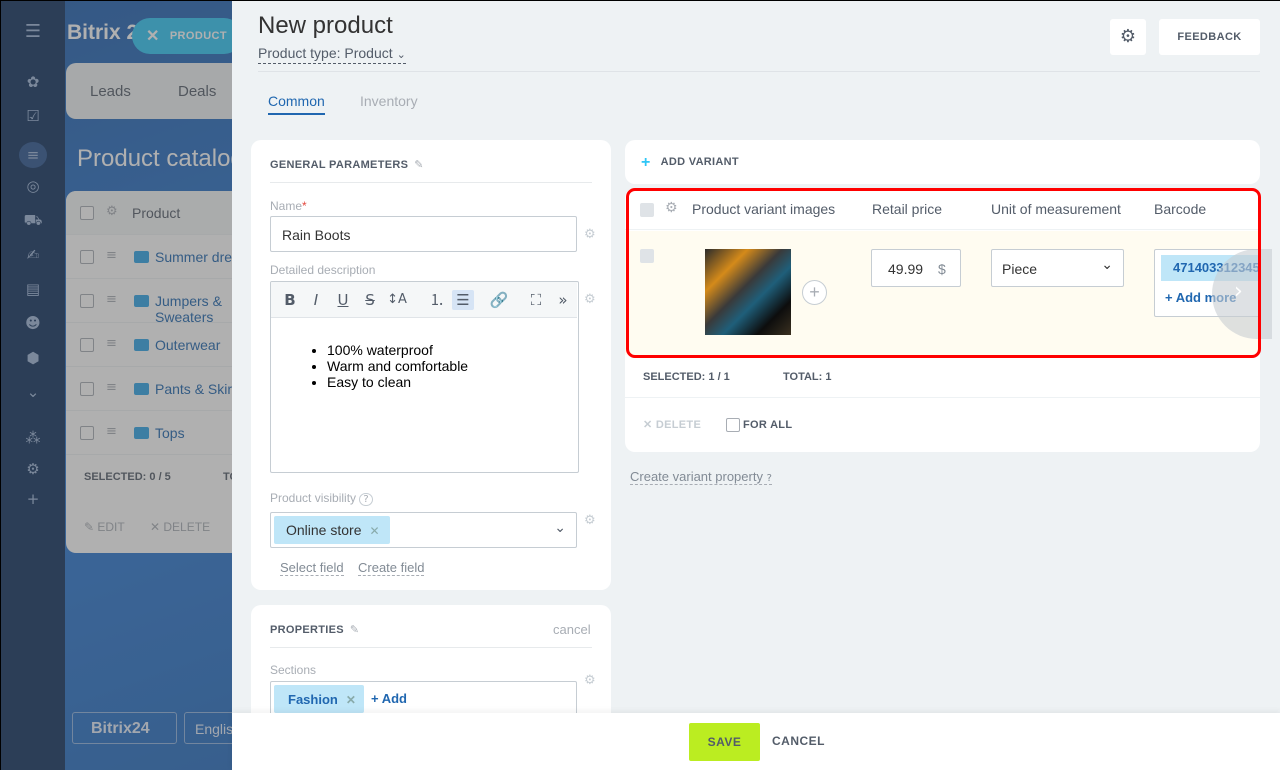  What do you see at coordinates (323, 270) in the screenshot?
I see `description-label: Detailed description` at bounding box center [323, 270].